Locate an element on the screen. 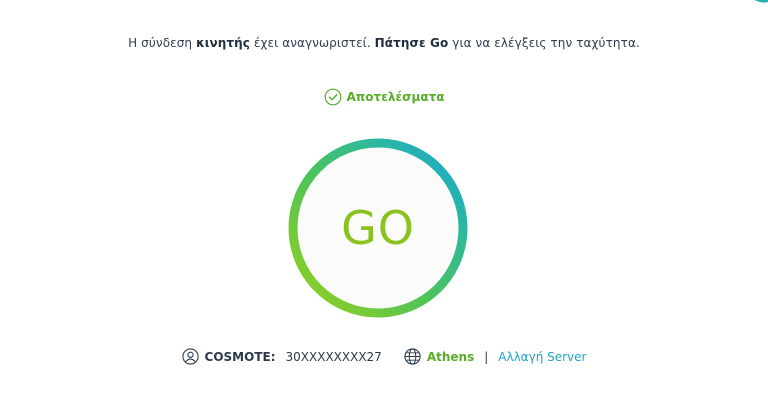 This screenshot has height=420, width=768. change-server-link: Αλλαγή Server is located at coordinates (542, 357).